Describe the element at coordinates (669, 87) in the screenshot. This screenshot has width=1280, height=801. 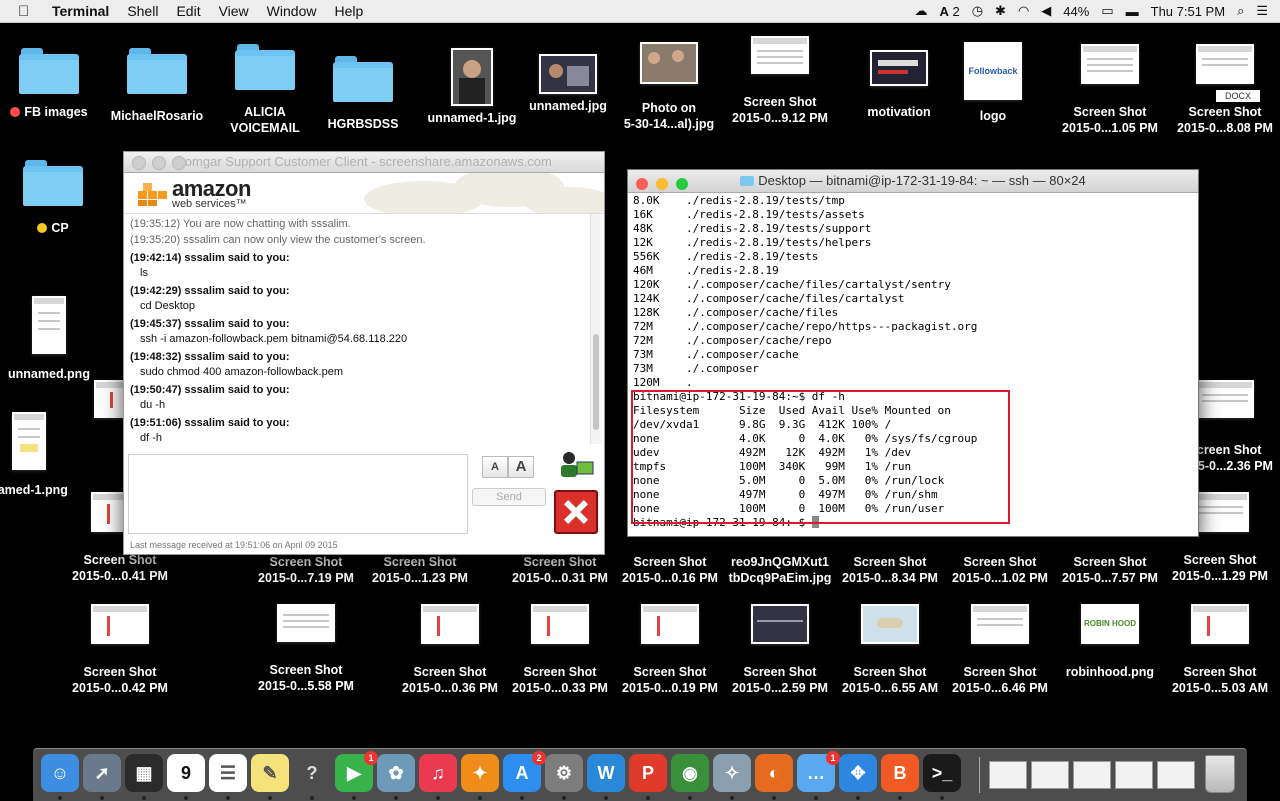
I see `desktop-icon-photo-on: Photo on 5-30-14...al).jpg` at that location.